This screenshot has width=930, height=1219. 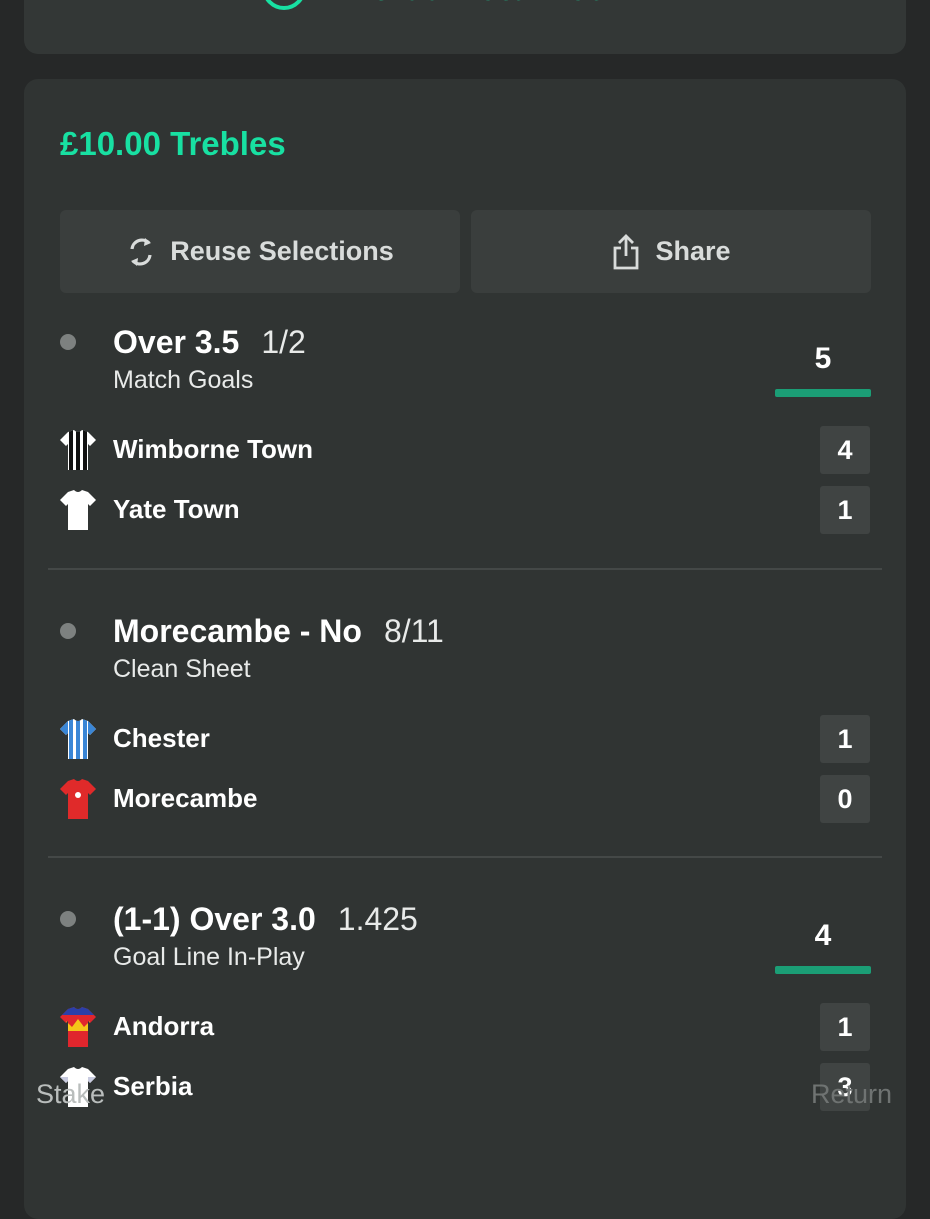 What do you see at coordinates (176, 509) in the screenshot?
I see `team-name: Yate Town` at bounding box center [176, 509].